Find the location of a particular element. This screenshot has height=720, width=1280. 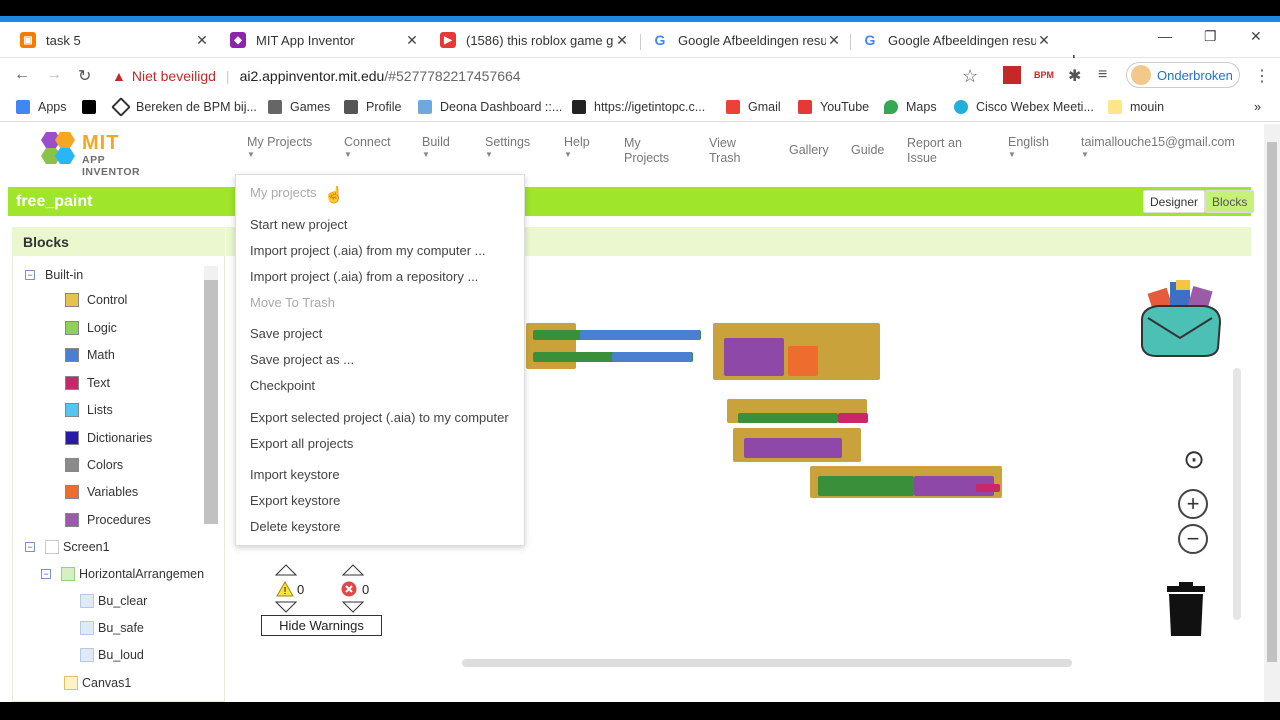

tree-category-procedures: Procedures is located at coordinates (108, 520).